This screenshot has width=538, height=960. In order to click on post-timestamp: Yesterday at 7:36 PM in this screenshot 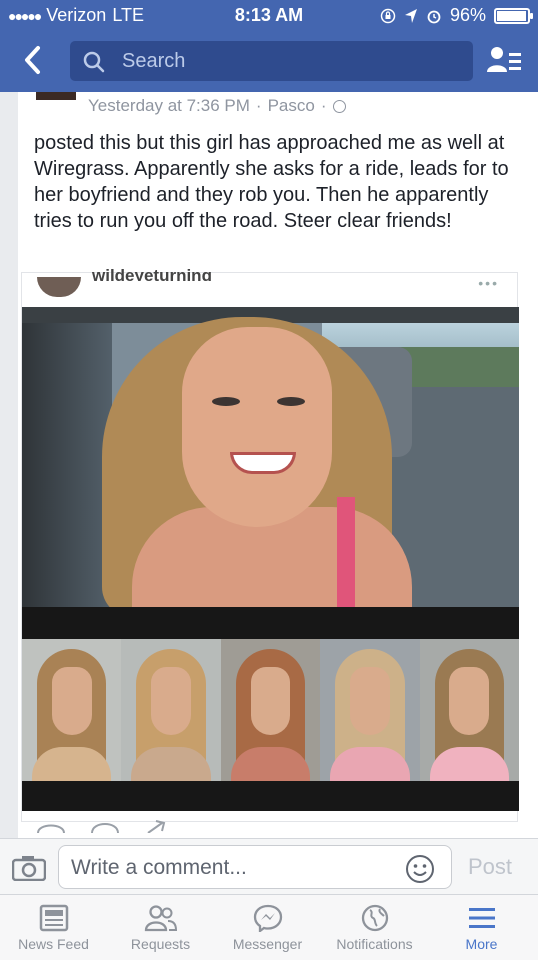, I will do `click(169, 106)`.